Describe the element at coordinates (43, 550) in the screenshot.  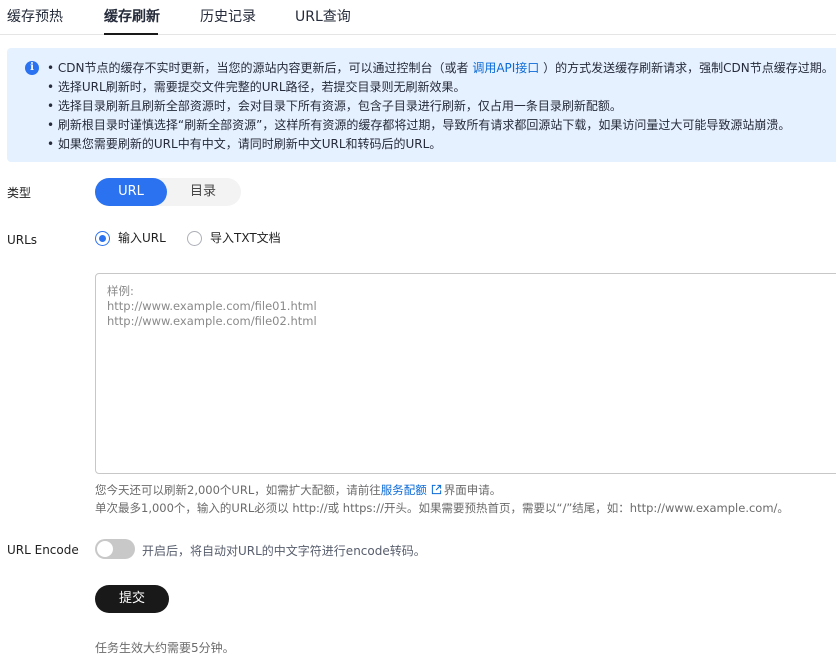
I see `url-encode-label: URL Encode` at that location.